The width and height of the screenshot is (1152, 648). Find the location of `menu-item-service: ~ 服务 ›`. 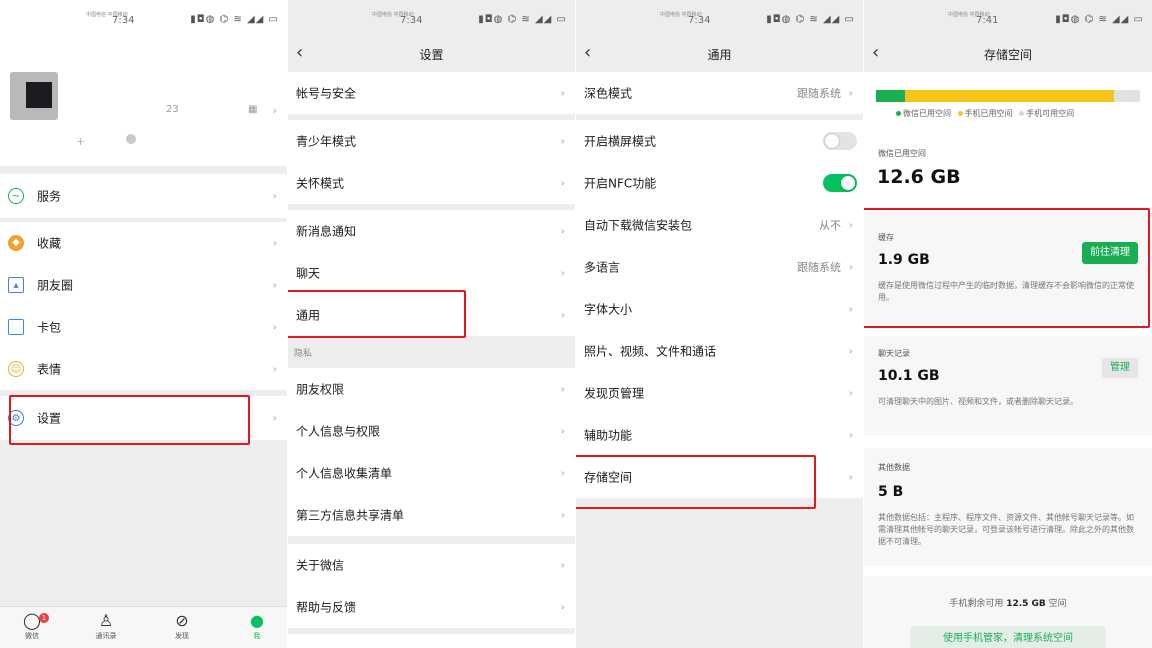

menu-item-service: ~ 服务 › is located at coordinates (143, 196).